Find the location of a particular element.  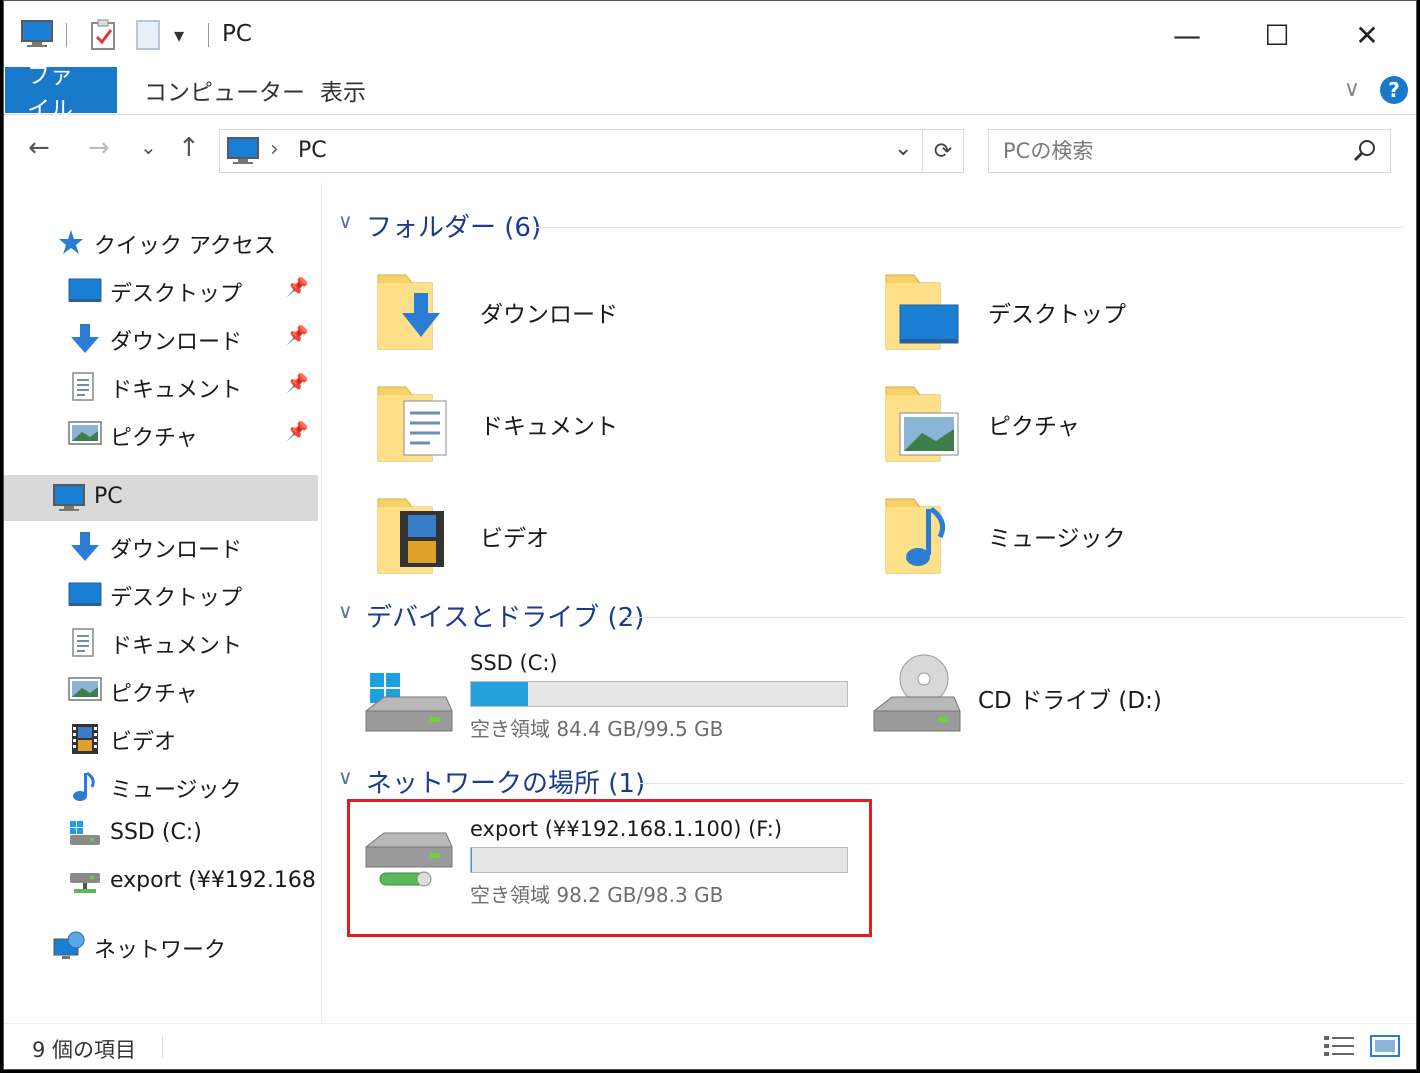

search-icon is located at coordinates (1365, 153).